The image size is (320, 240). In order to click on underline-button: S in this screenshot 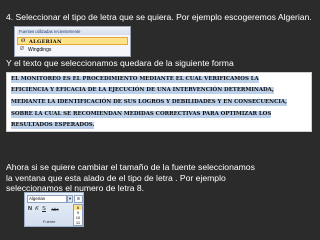, I will do `click(44, 209)`.